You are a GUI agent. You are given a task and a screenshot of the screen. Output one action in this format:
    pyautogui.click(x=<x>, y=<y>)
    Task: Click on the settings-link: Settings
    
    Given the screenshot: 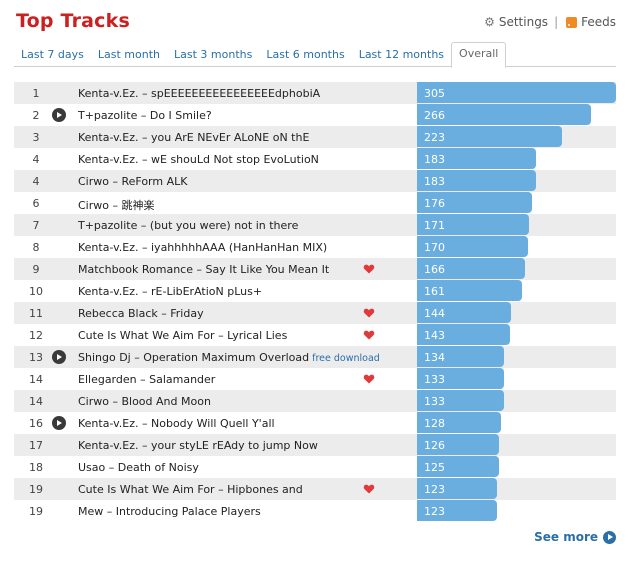 What is the action you would take?
    pyautogui.click(x=523, y=22)
    